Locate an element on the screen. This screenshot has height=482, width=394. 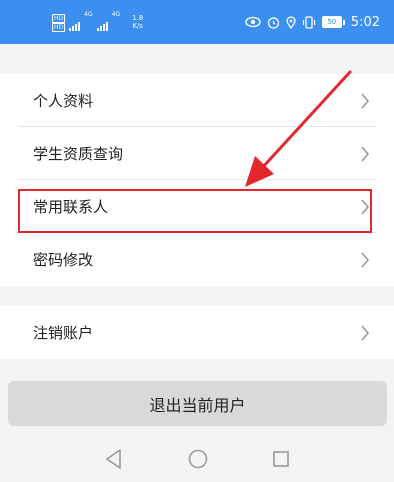
logout-button-label: 退出当前用户 is located at coordinates (197, 405).